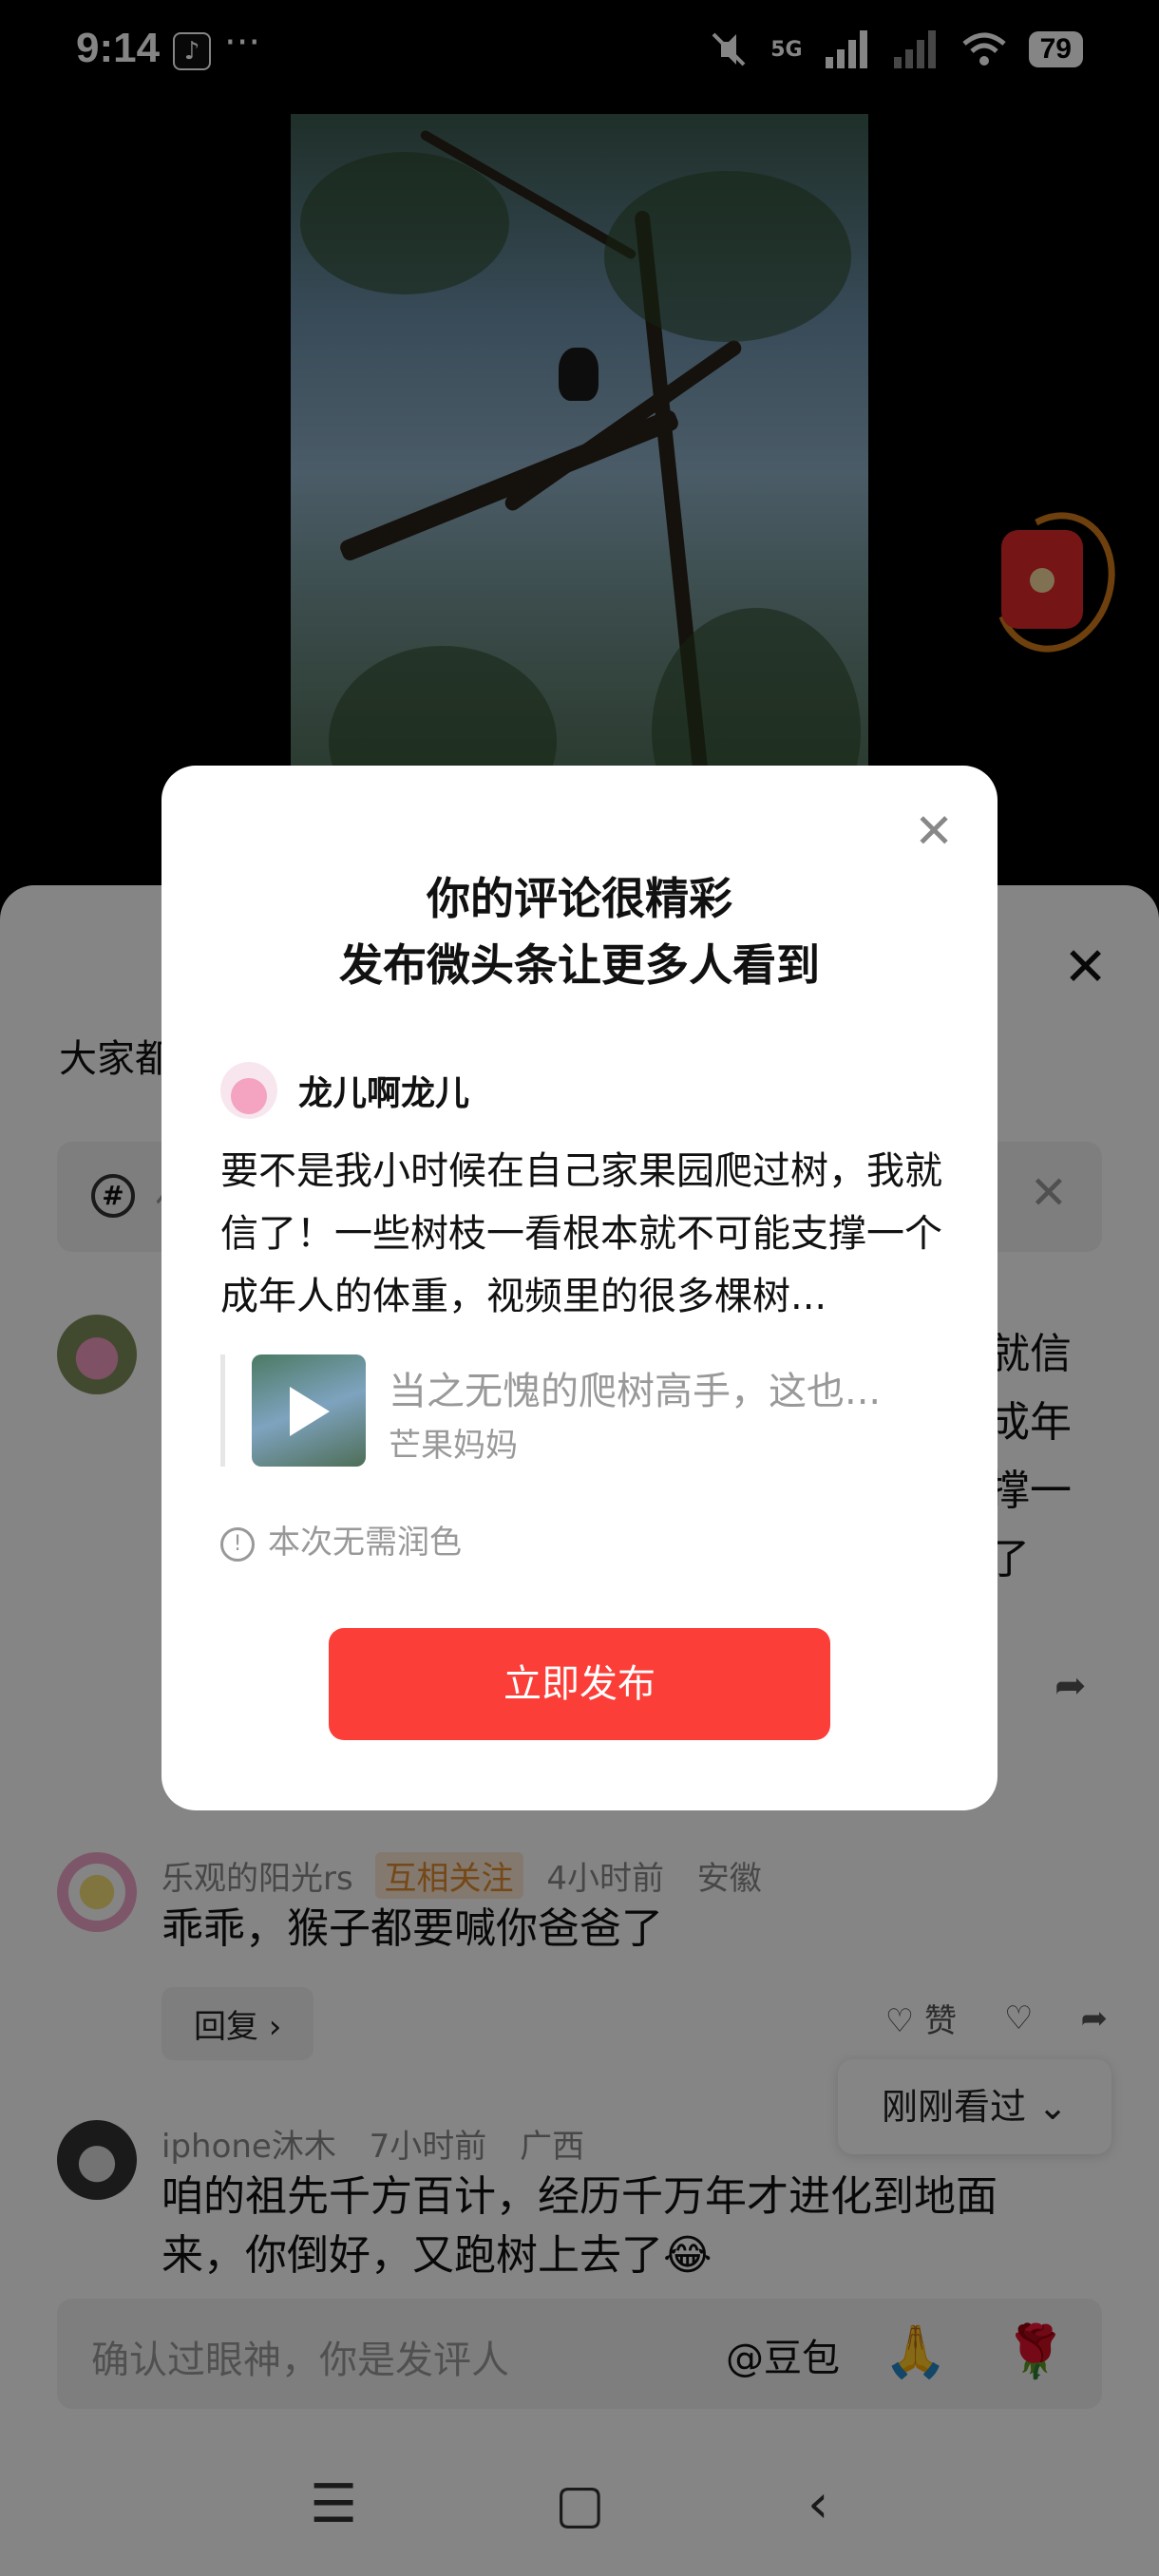  I want to click on quoted-source: 芒果妈妈, so click(453, 1446).